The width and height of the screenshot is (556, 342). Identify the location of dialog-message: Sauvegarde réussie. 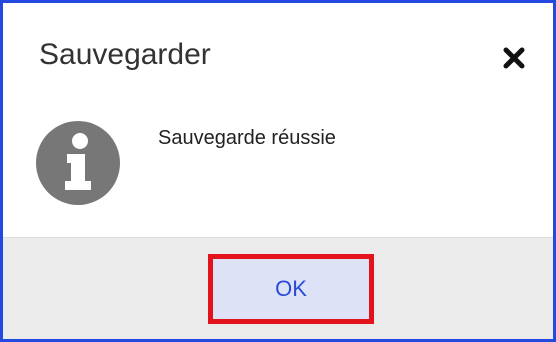
(247, 138).